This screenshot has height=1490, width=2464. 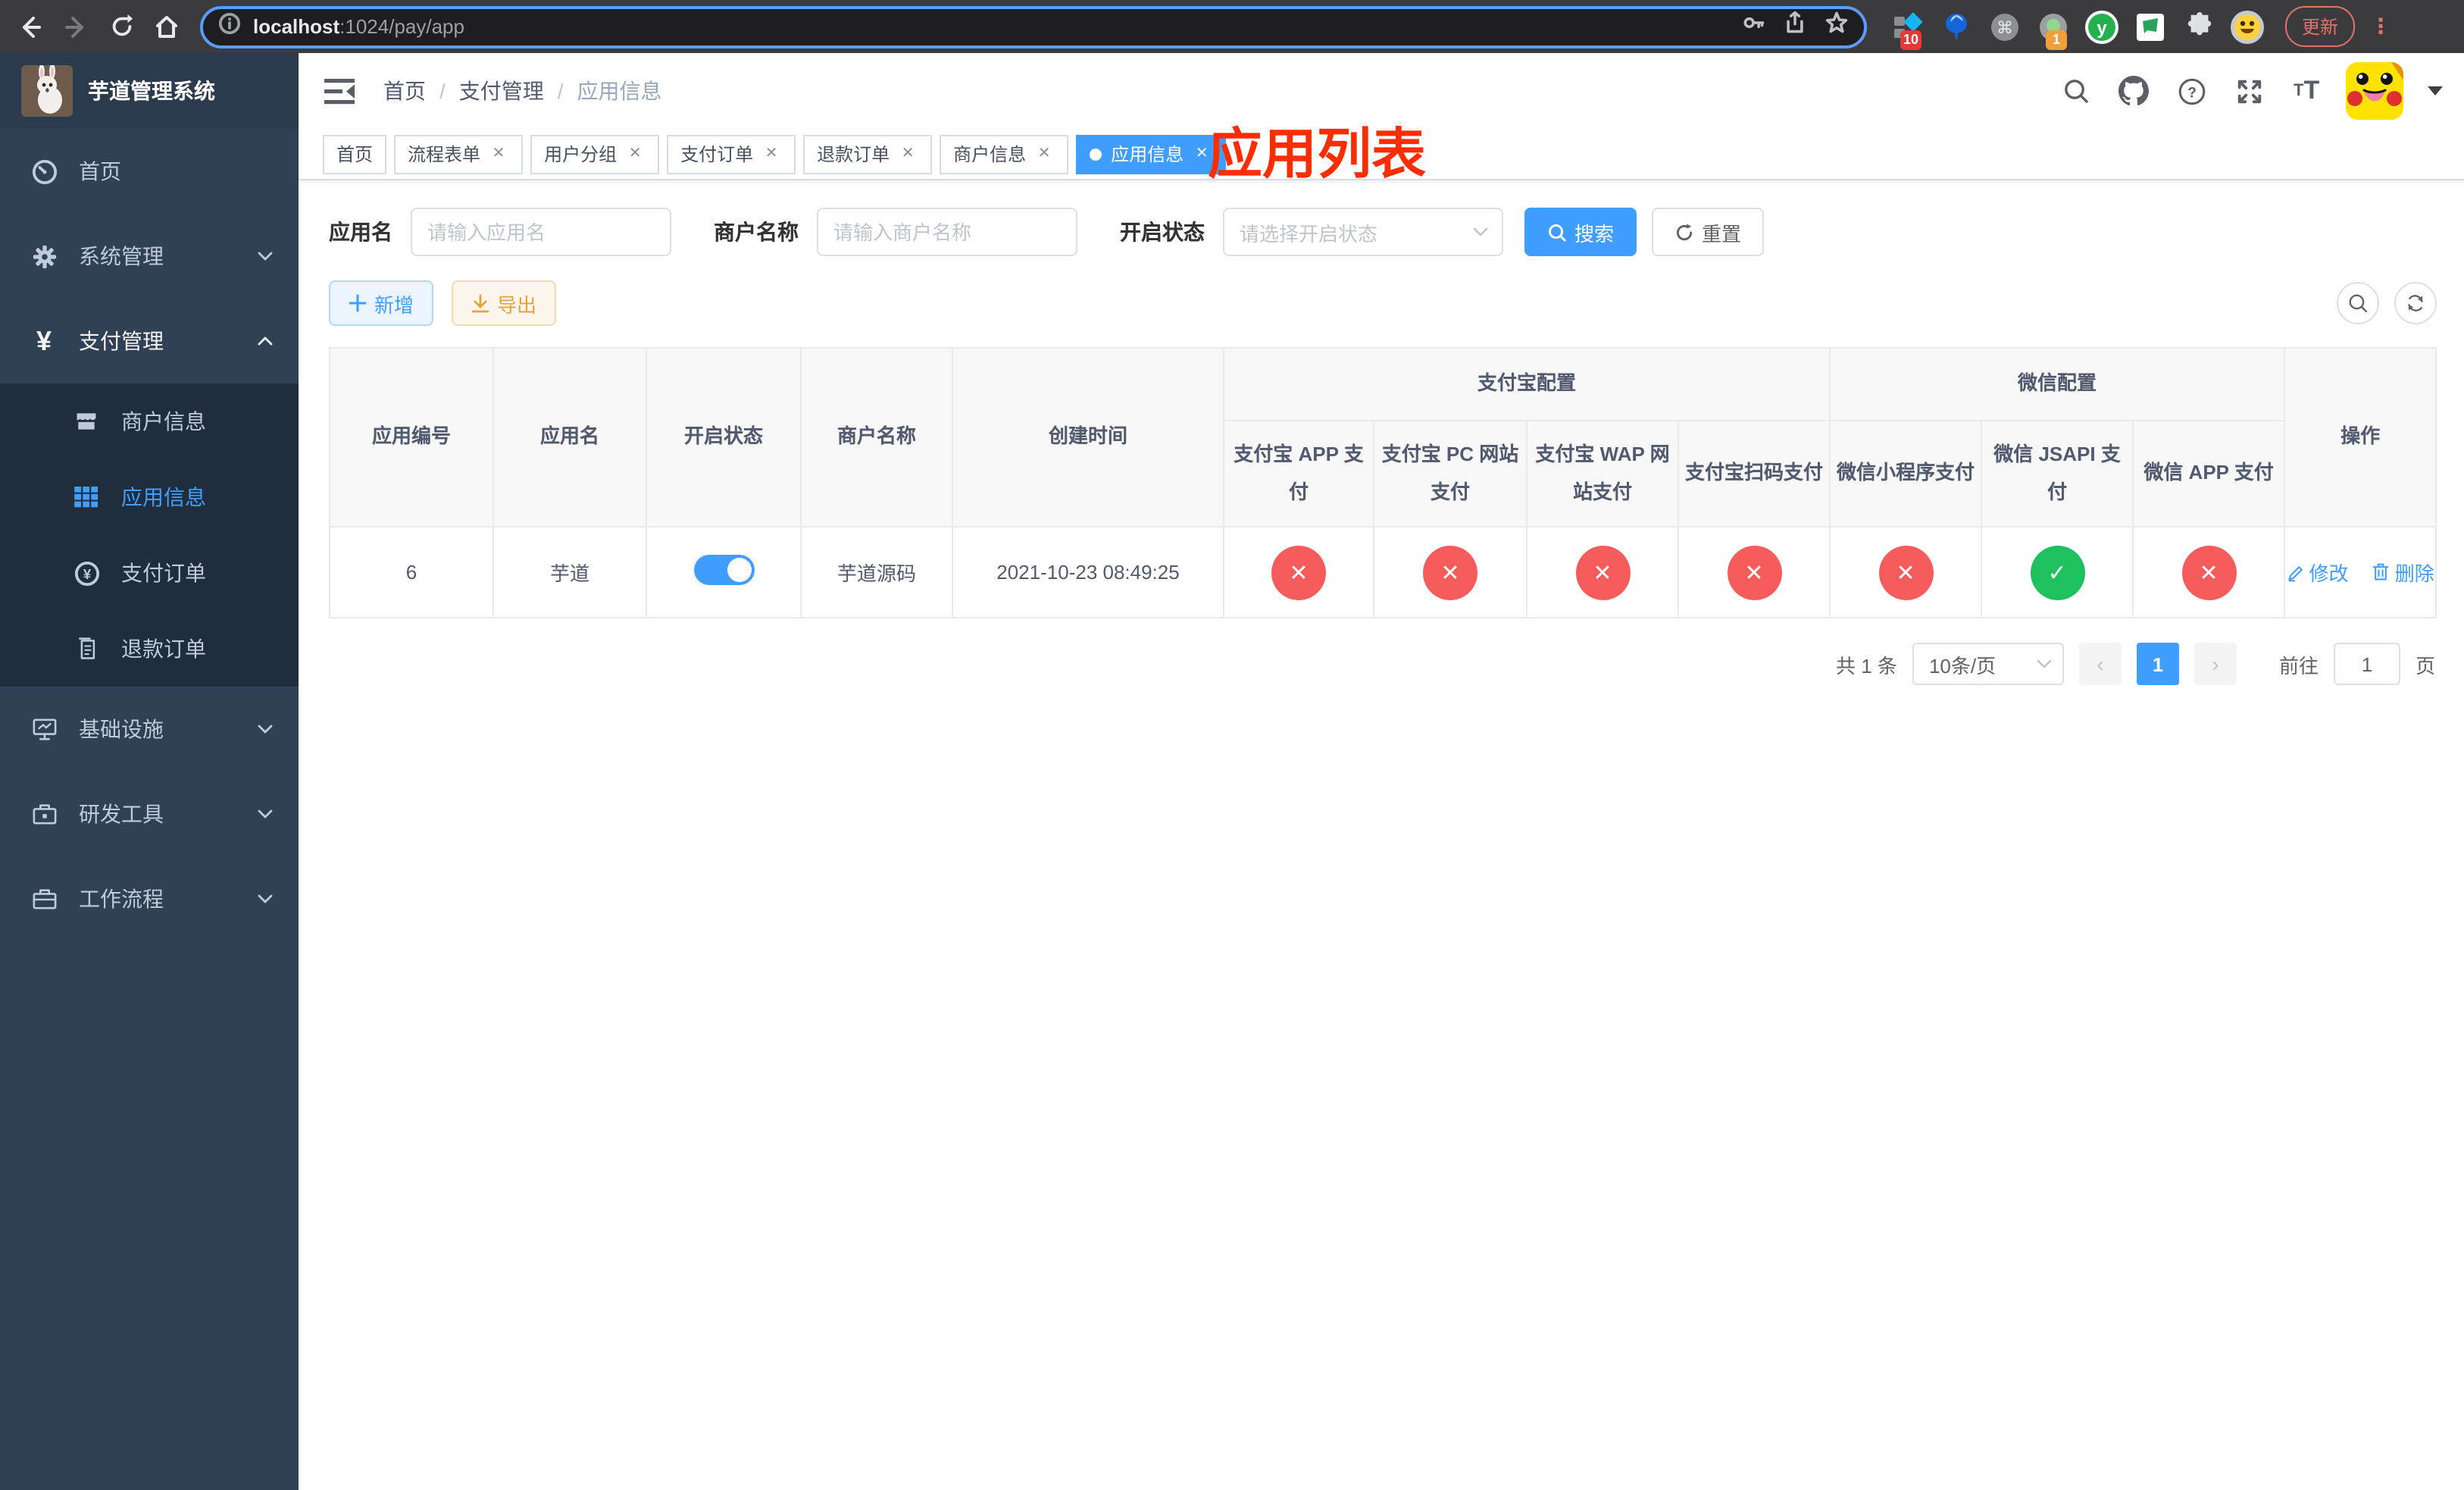 What do you see at coordinates (1988, 664) in the screenshot?
I see `page-size-select: 10条/页` at bounding box center [1988, 664].